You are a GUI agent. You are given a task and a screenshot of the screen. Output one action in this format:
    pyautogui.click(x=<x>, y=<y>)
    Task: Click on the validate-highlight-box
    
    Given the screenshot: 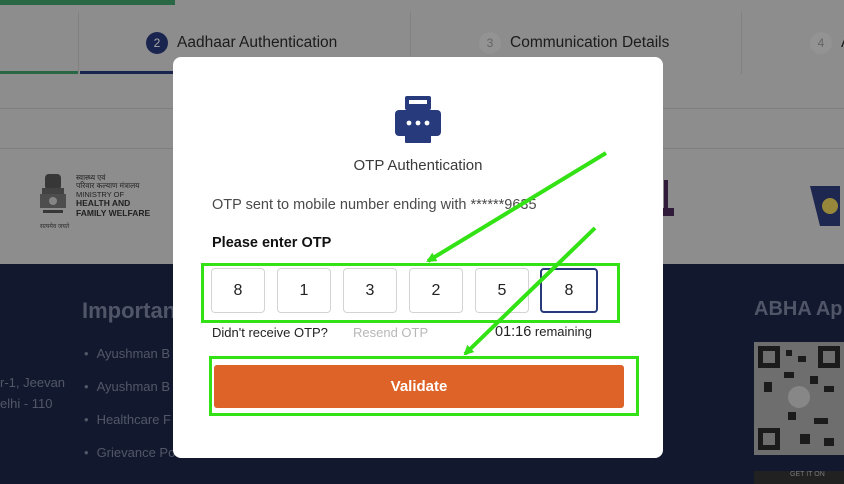 What is the action you would take?
    pyautogui.click(x=424, y=386)
    